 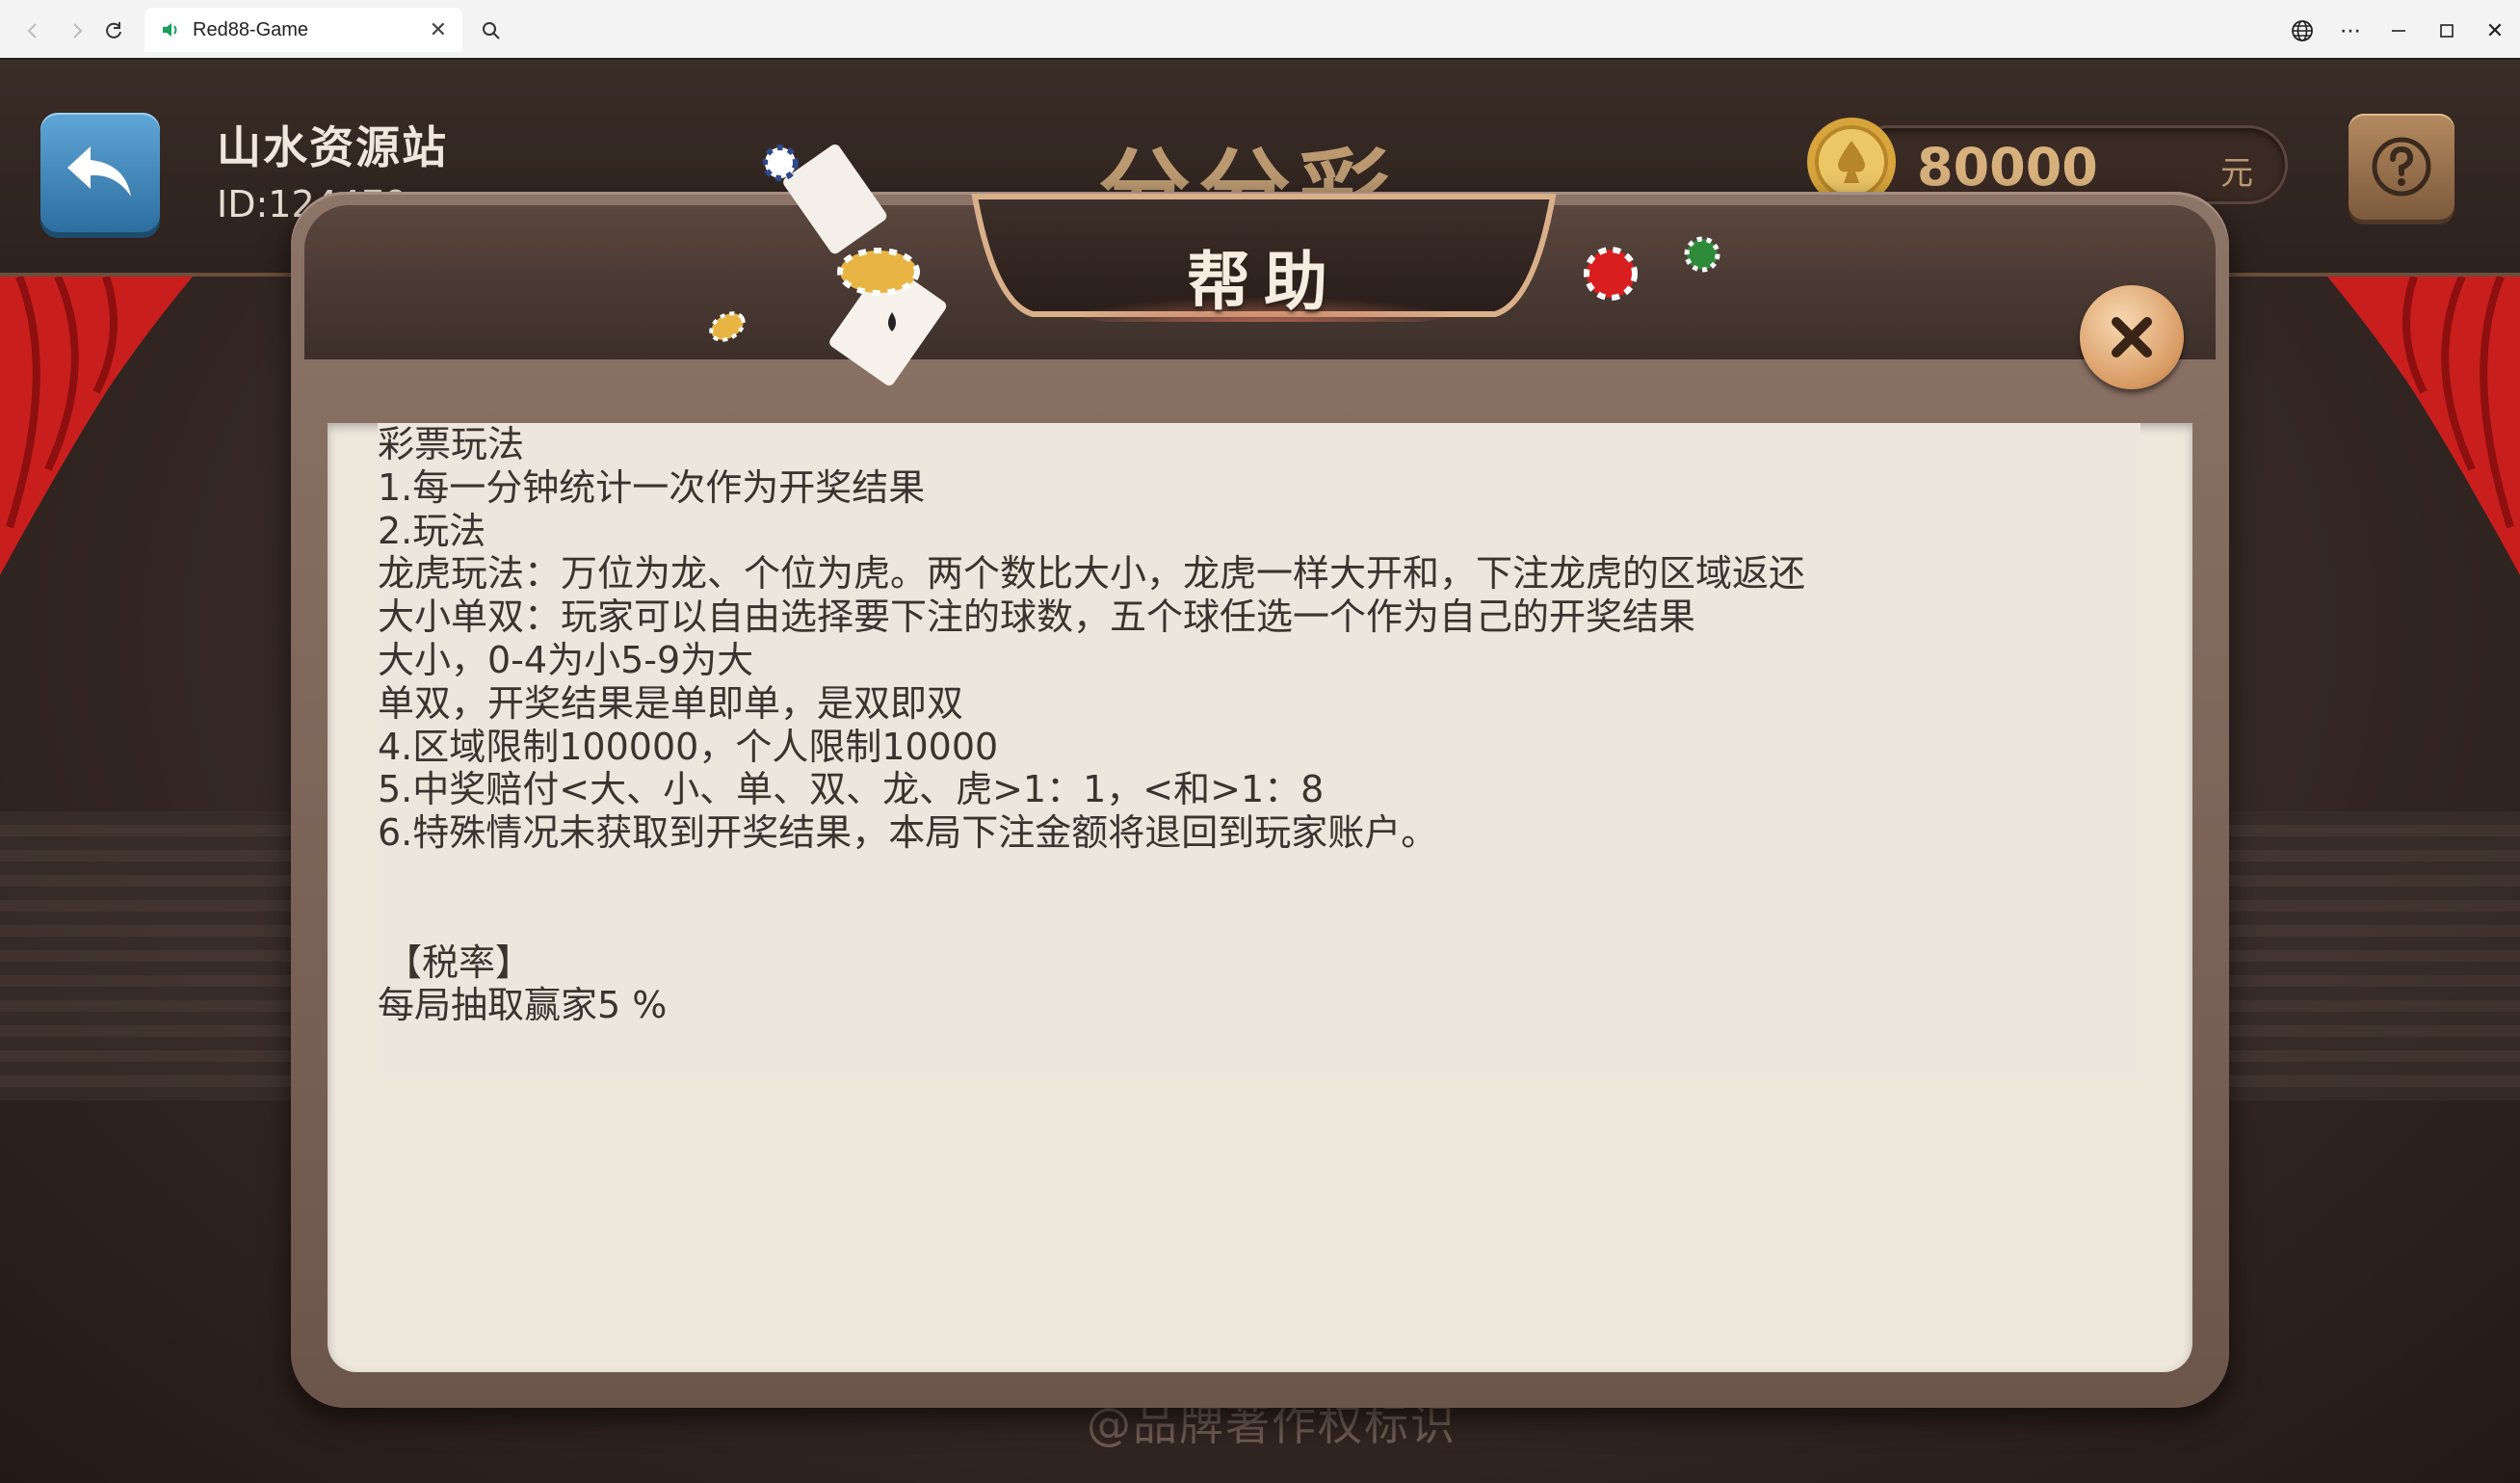 I want to click on tab-title: Red88-Game, so click(x=251, y=29).